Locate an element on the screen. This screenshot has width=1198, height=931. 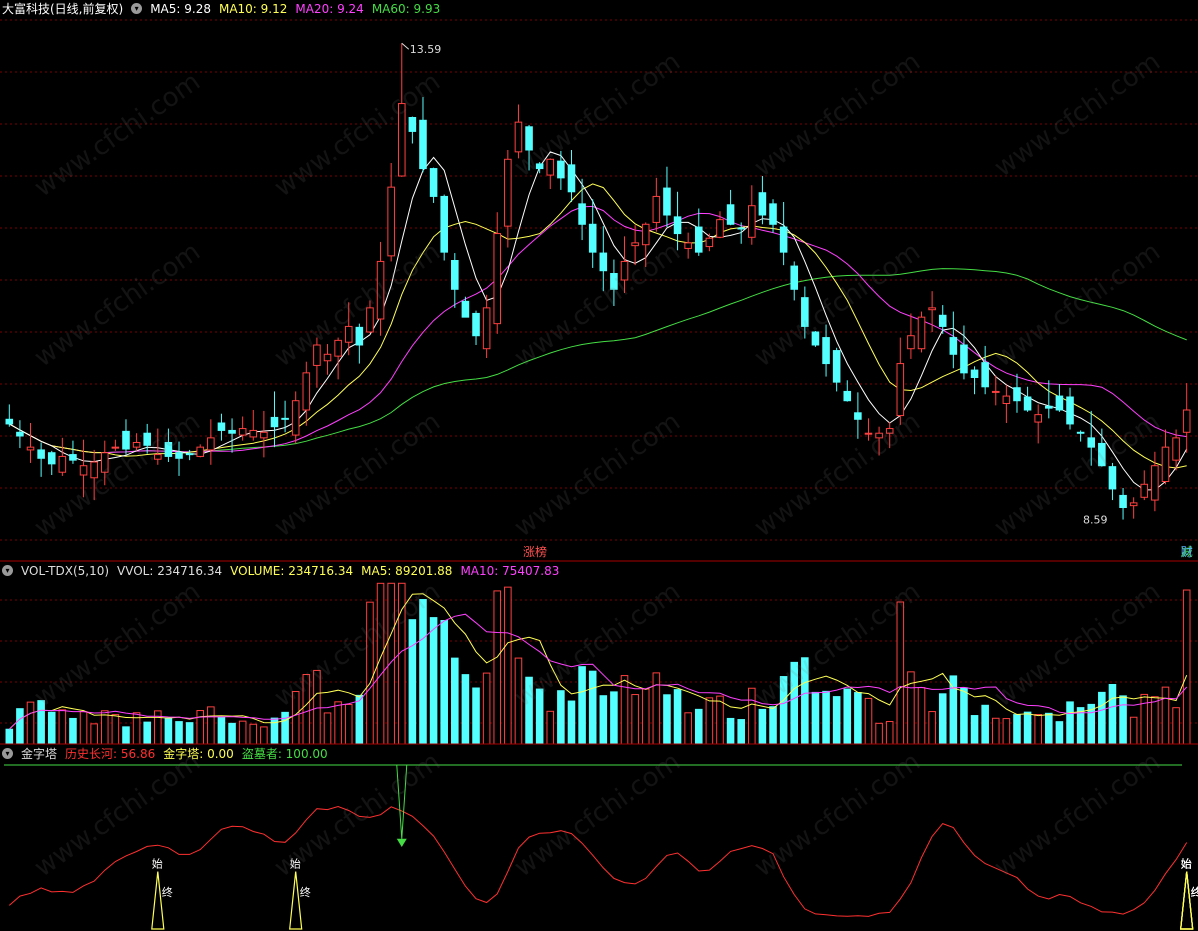
grave-robber-dip is located at coordinates (402, 801).